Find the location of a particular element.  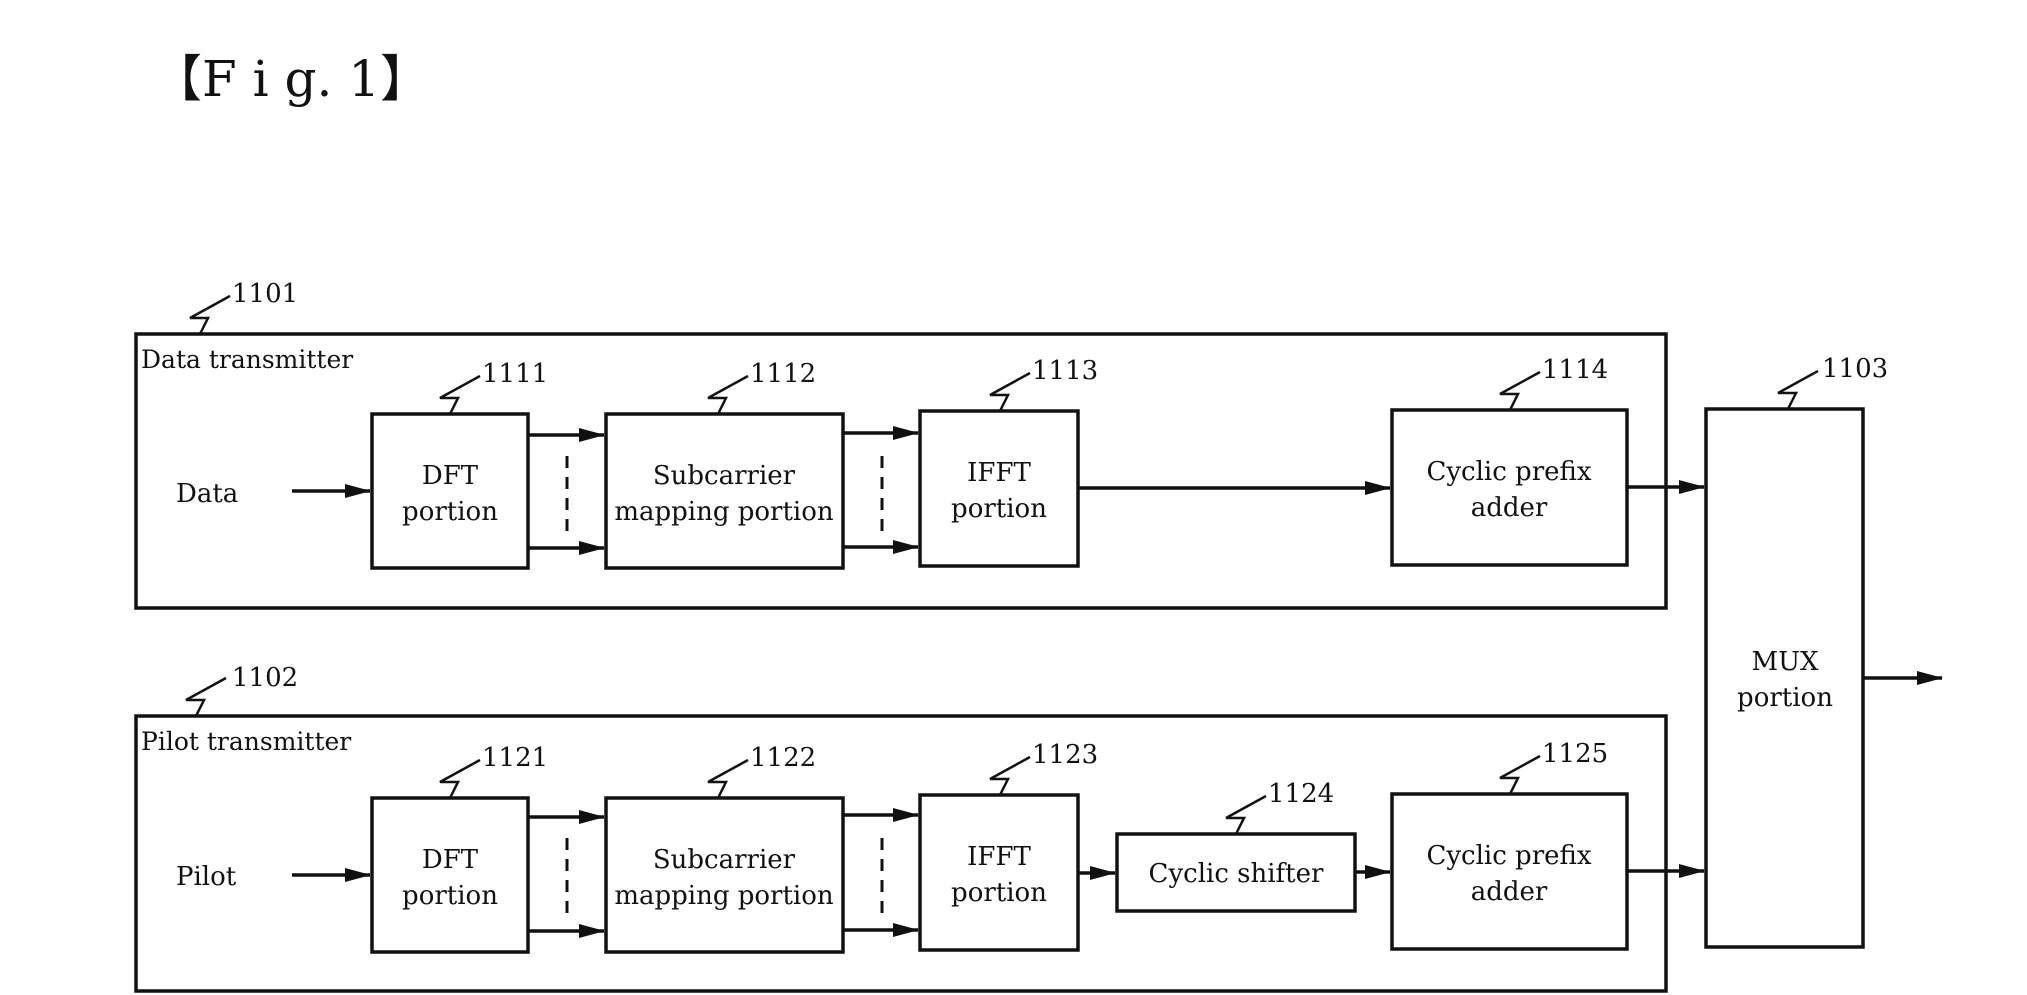

data-transmitter-title: Data transmitter is located at coordinates (247, 359).